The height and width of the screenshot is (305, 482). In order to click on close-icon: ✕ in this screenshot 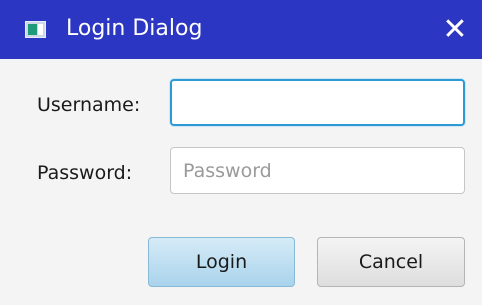, I will do `click(455, 30)`.